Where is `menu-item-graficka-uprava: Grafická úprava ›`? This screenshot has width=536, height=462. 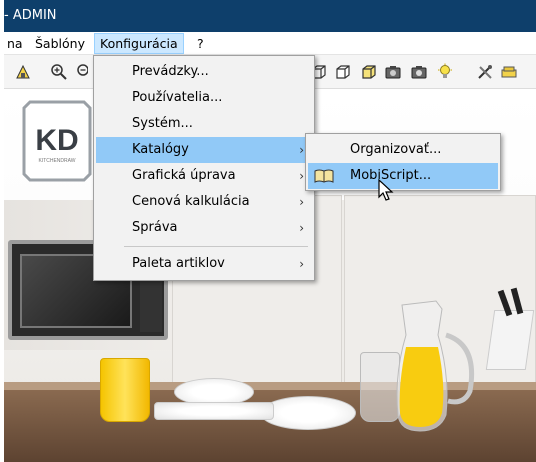 menu-item-graficka-uprava: Grafická úprava › is located at coordinates (204, 176).